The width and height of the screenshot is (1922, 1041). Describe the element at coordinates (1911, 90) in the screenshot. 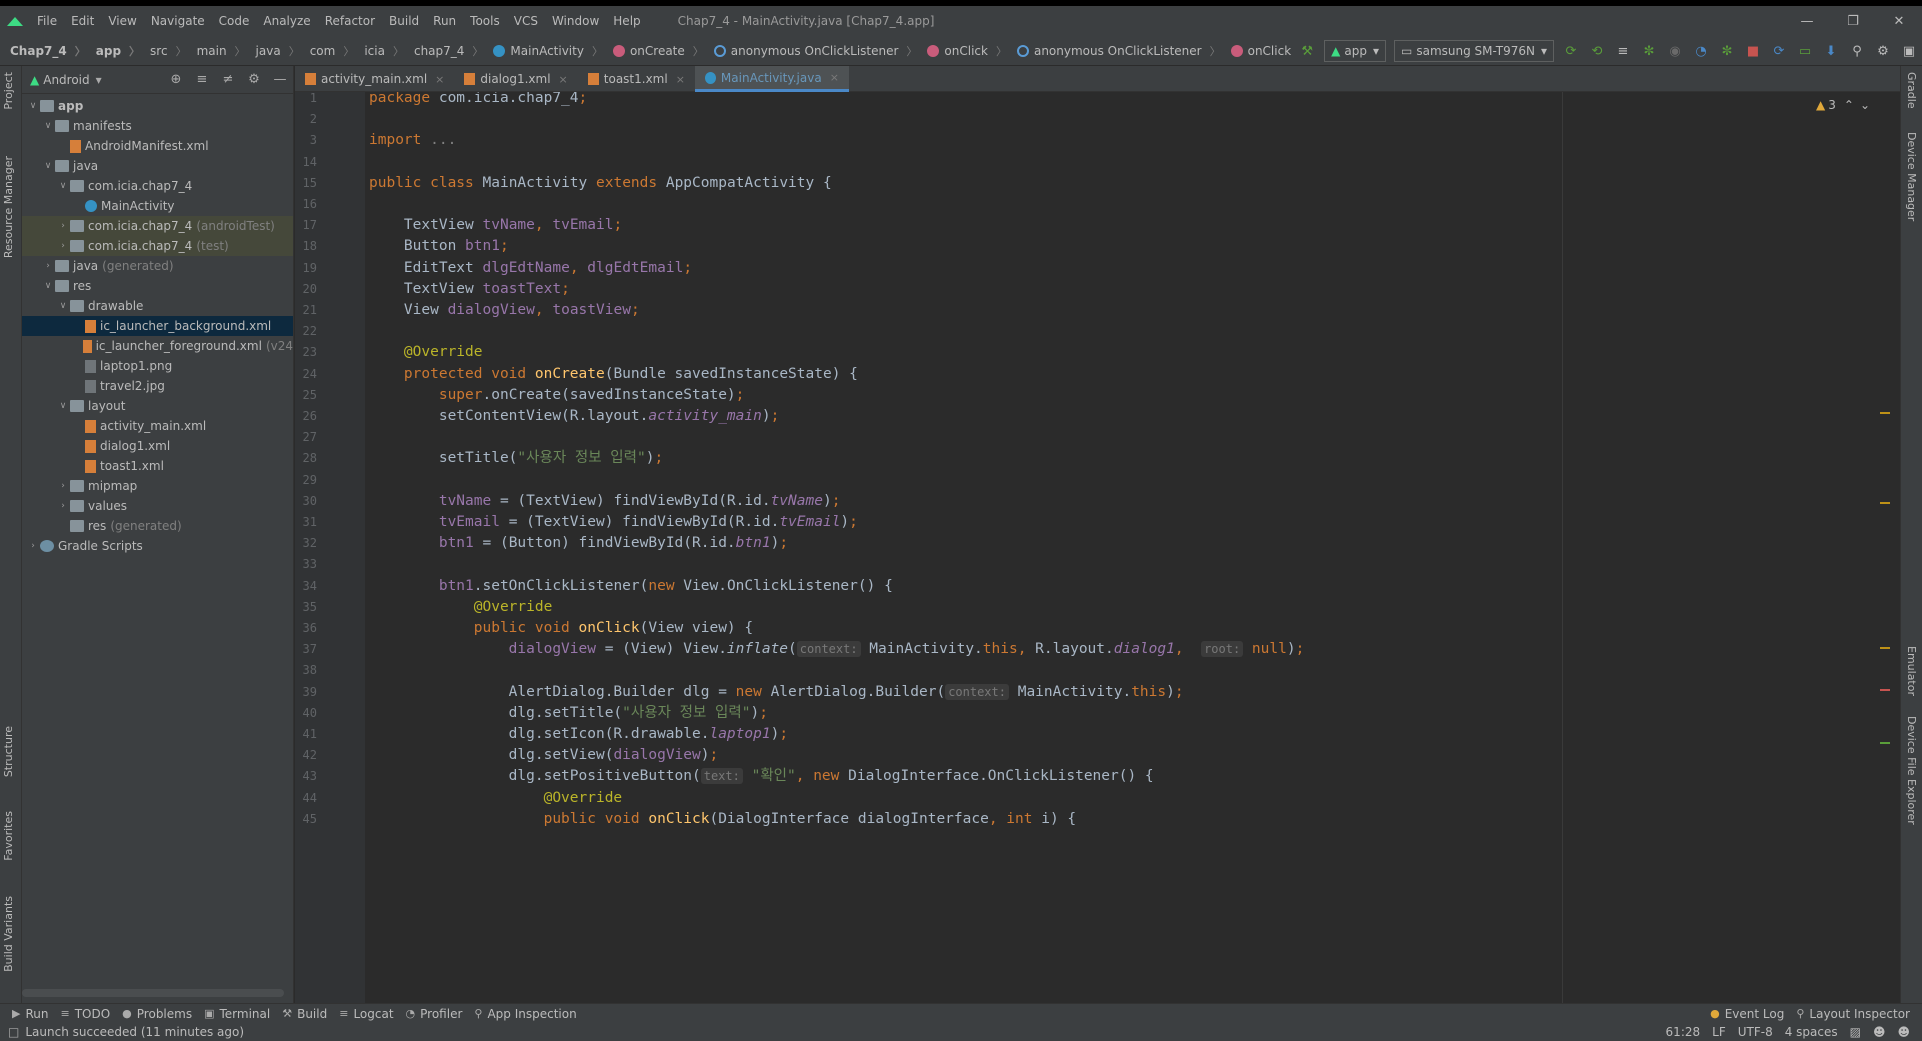

I see `gradle-tool-tab: Gradle` at that location.